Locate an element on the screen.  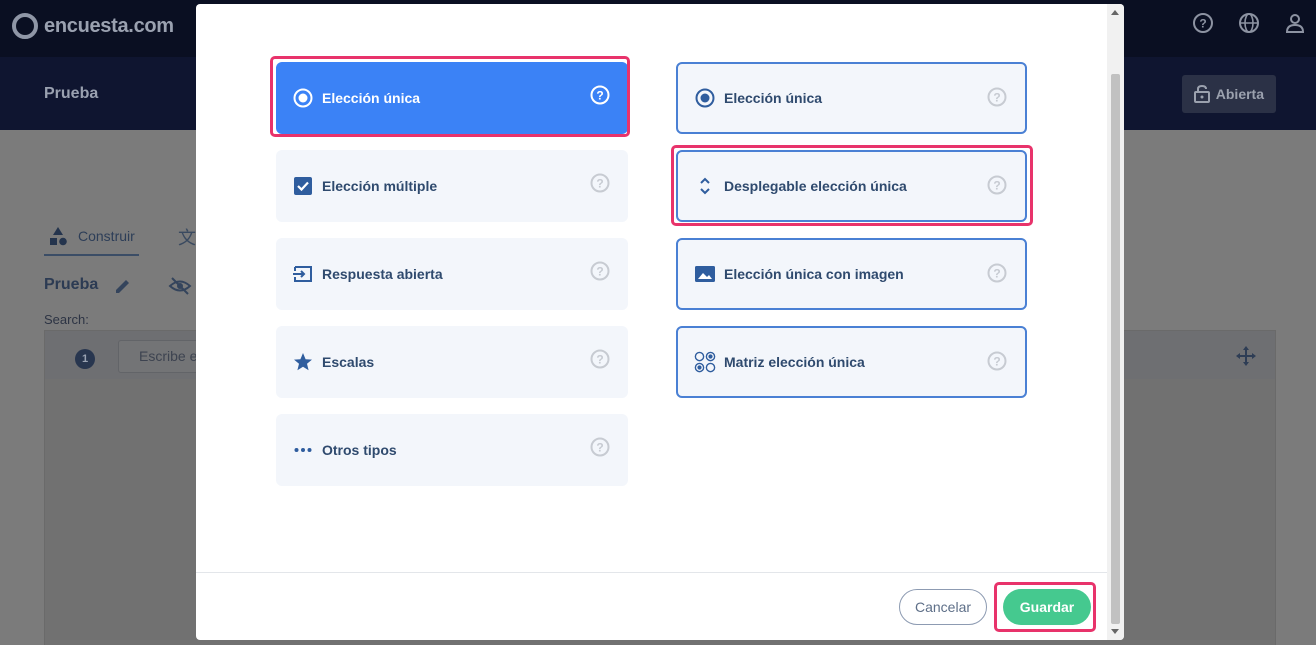
user-icon is located at coordinates (1295, 23).